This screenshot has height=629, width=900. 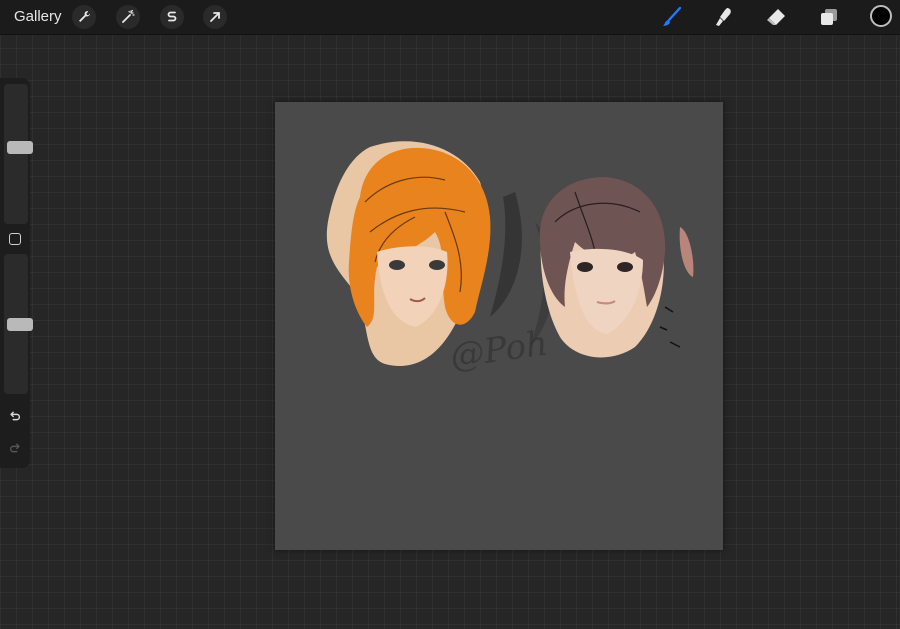 I want to click on adjustments-button, so click(x=128, y=17).